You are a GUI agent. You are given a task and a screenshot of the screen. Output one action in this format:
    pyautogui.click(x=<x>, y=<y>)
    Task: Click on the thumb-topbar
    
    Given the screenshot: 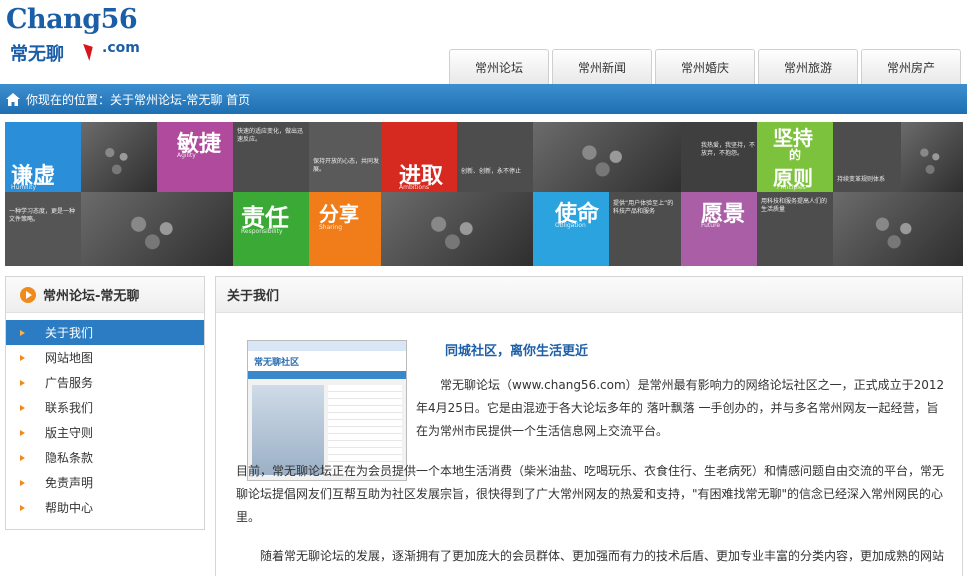 What is the action you would take?
    pyautogui.click(x=327, y=346)
    